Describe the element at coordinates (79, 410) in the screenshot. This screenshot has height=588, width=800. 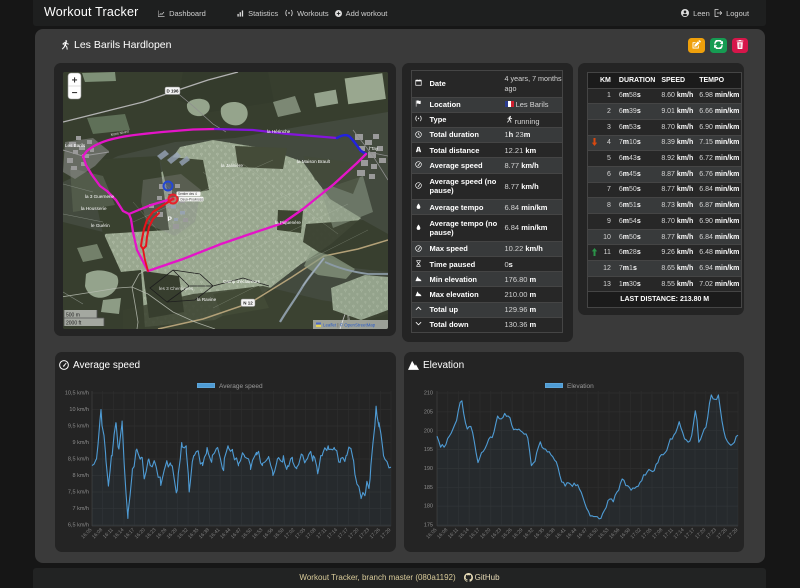
I see `svg-text: 10 km/h` at that location.